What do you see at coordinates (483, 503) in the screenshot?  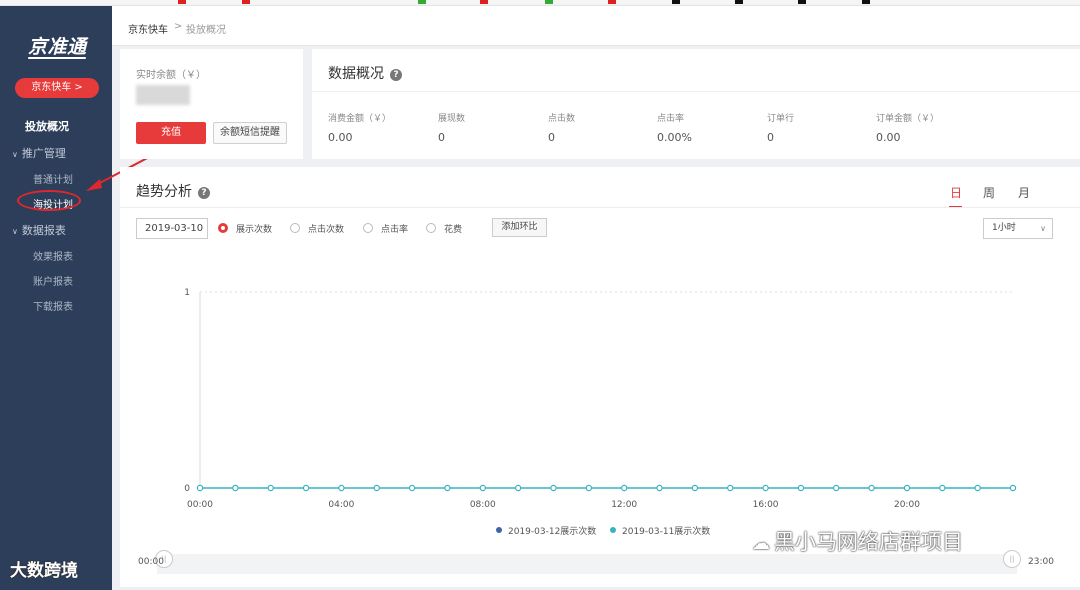 I see `x-tick-label: 08:00` at bounding box center [483, 503].